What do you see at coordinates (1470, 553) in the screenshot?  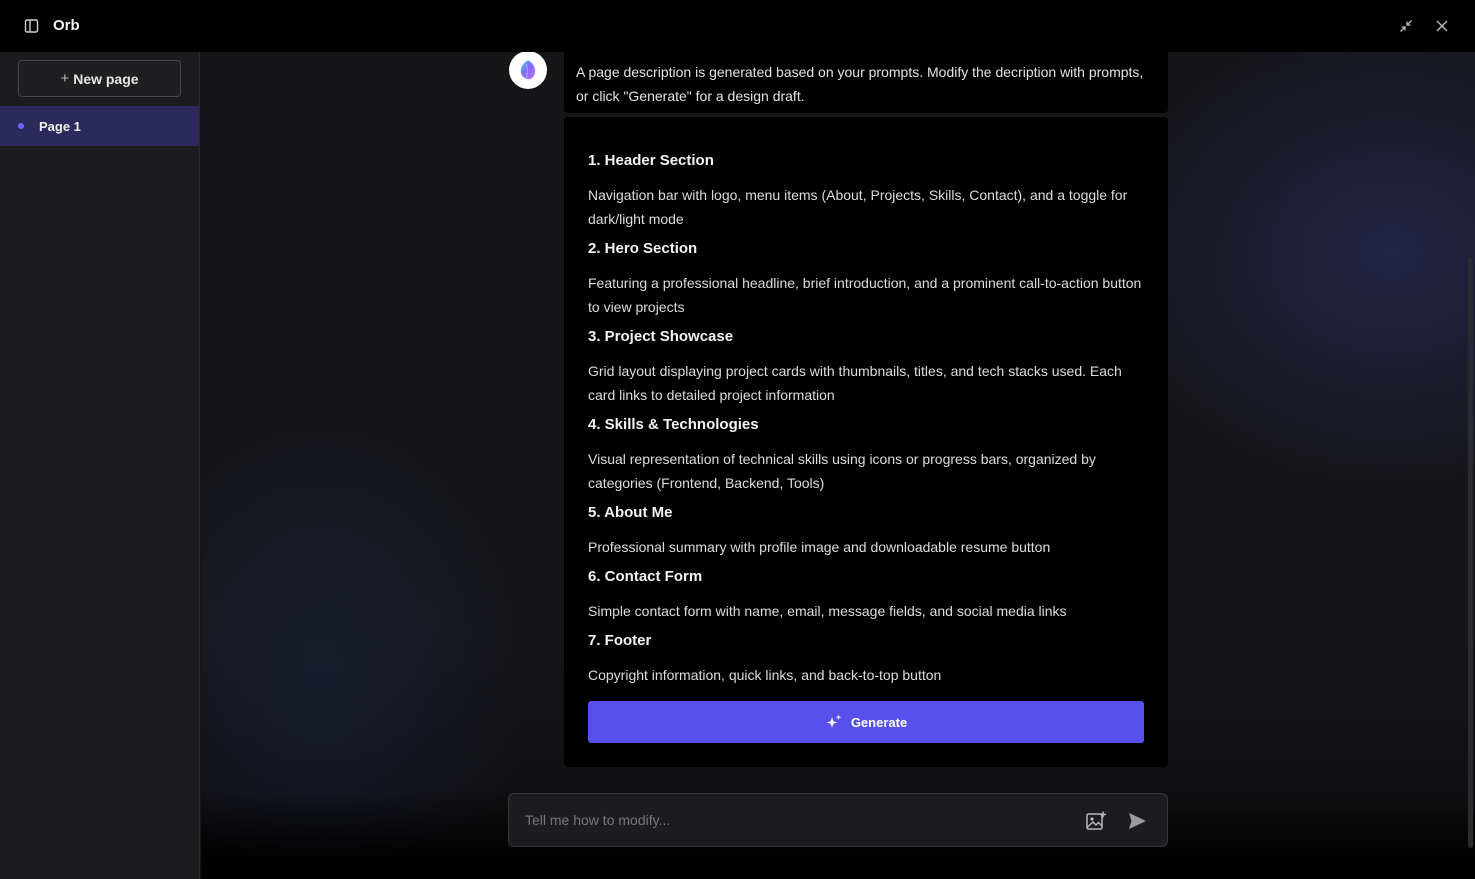 I see `scrollbar` at bounding box center [1470, 553].